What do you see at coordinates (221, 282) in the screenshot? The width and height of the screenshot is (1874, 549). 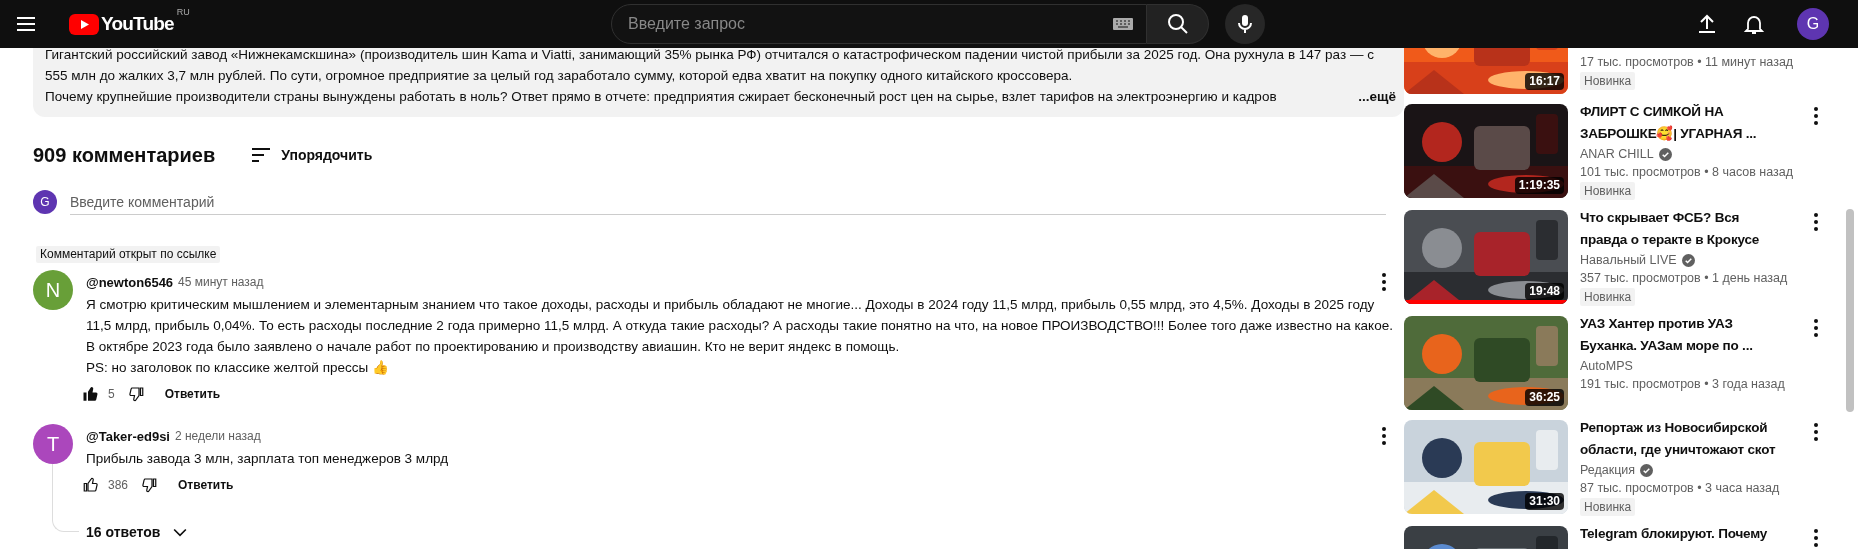 I see `comment-time: 45 минут назад` at bounding box center [221, 282].